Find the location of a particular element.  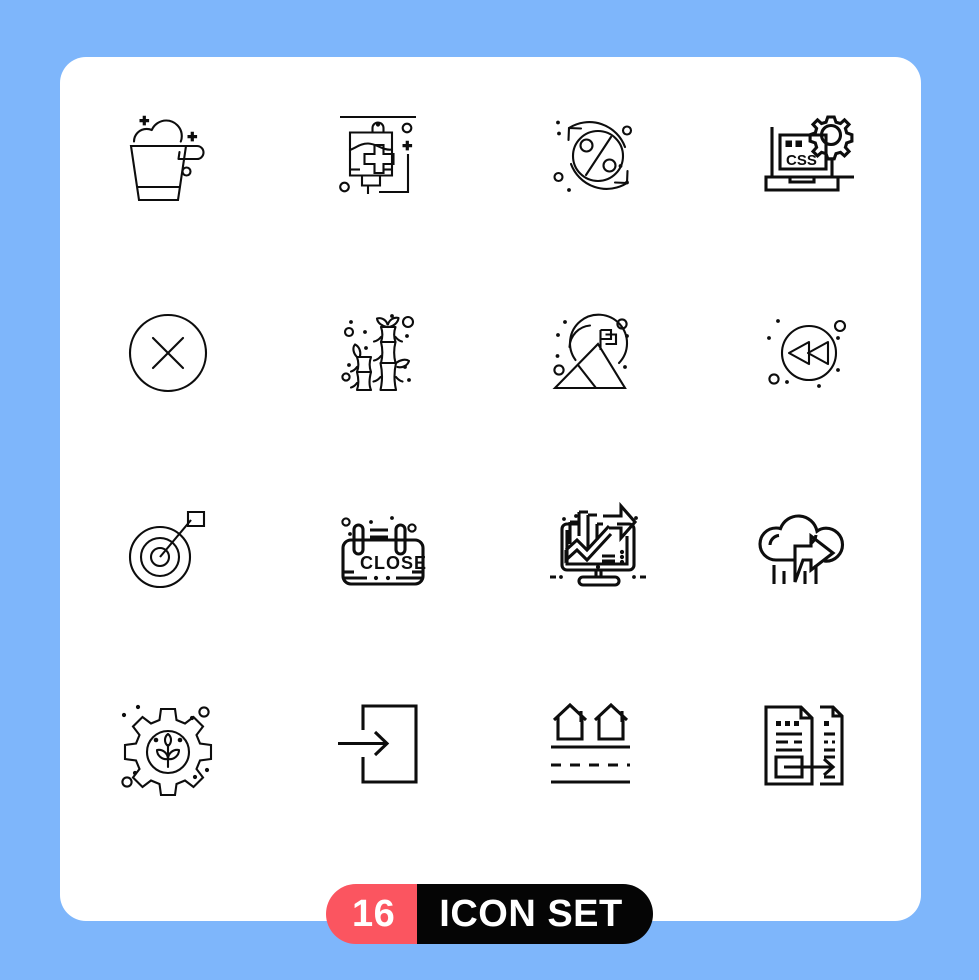

icon-cell-file-transfer is located at coordinates (813, 749).